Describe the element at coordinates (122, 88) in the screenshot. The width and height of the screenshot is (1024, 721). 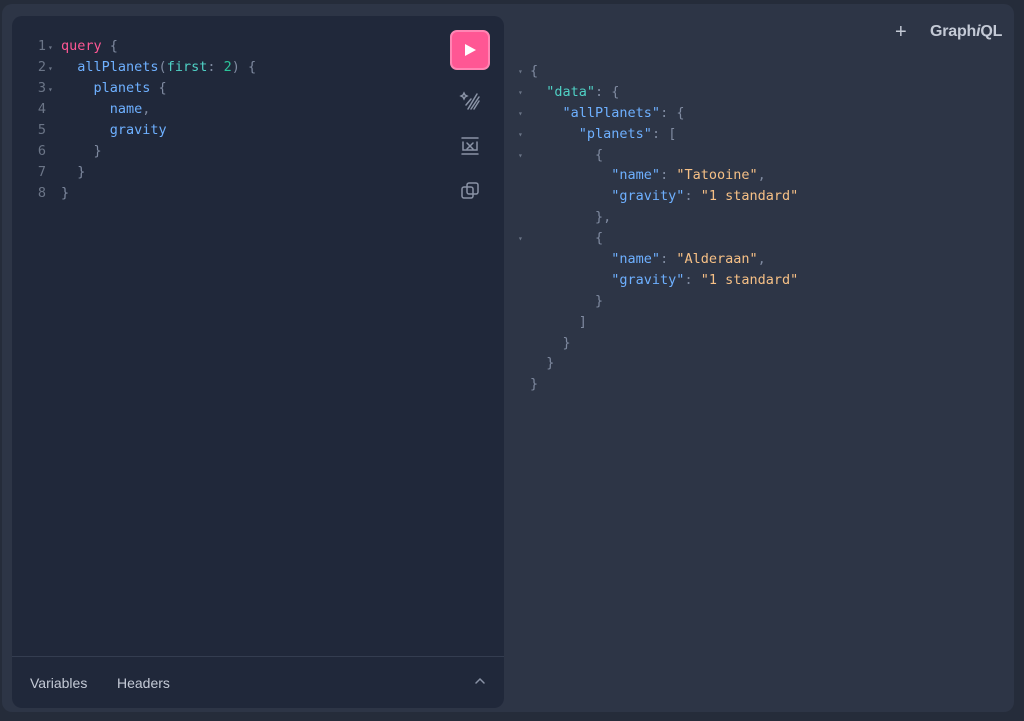
I see `code-token: planets` at that location.